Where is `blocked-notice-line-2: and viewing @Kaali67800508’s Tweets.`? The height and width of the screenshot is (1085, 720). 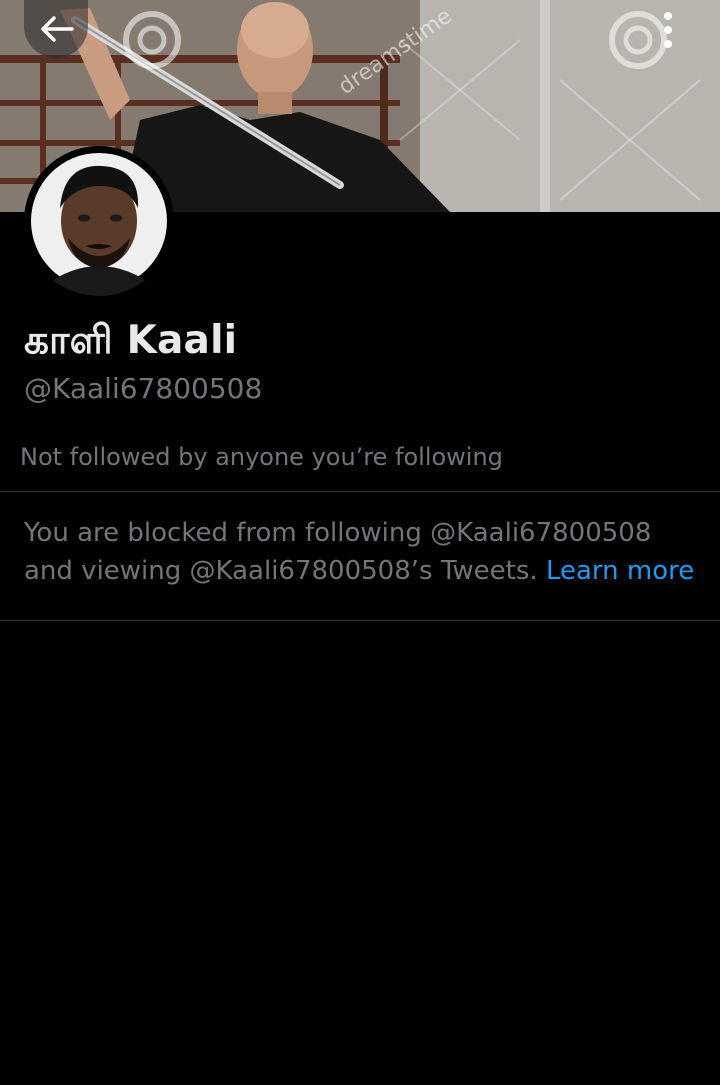 blocked-notice-line-2: and viewing @Kaali67800508’s Tweets. is located at coordinates (281, 571).